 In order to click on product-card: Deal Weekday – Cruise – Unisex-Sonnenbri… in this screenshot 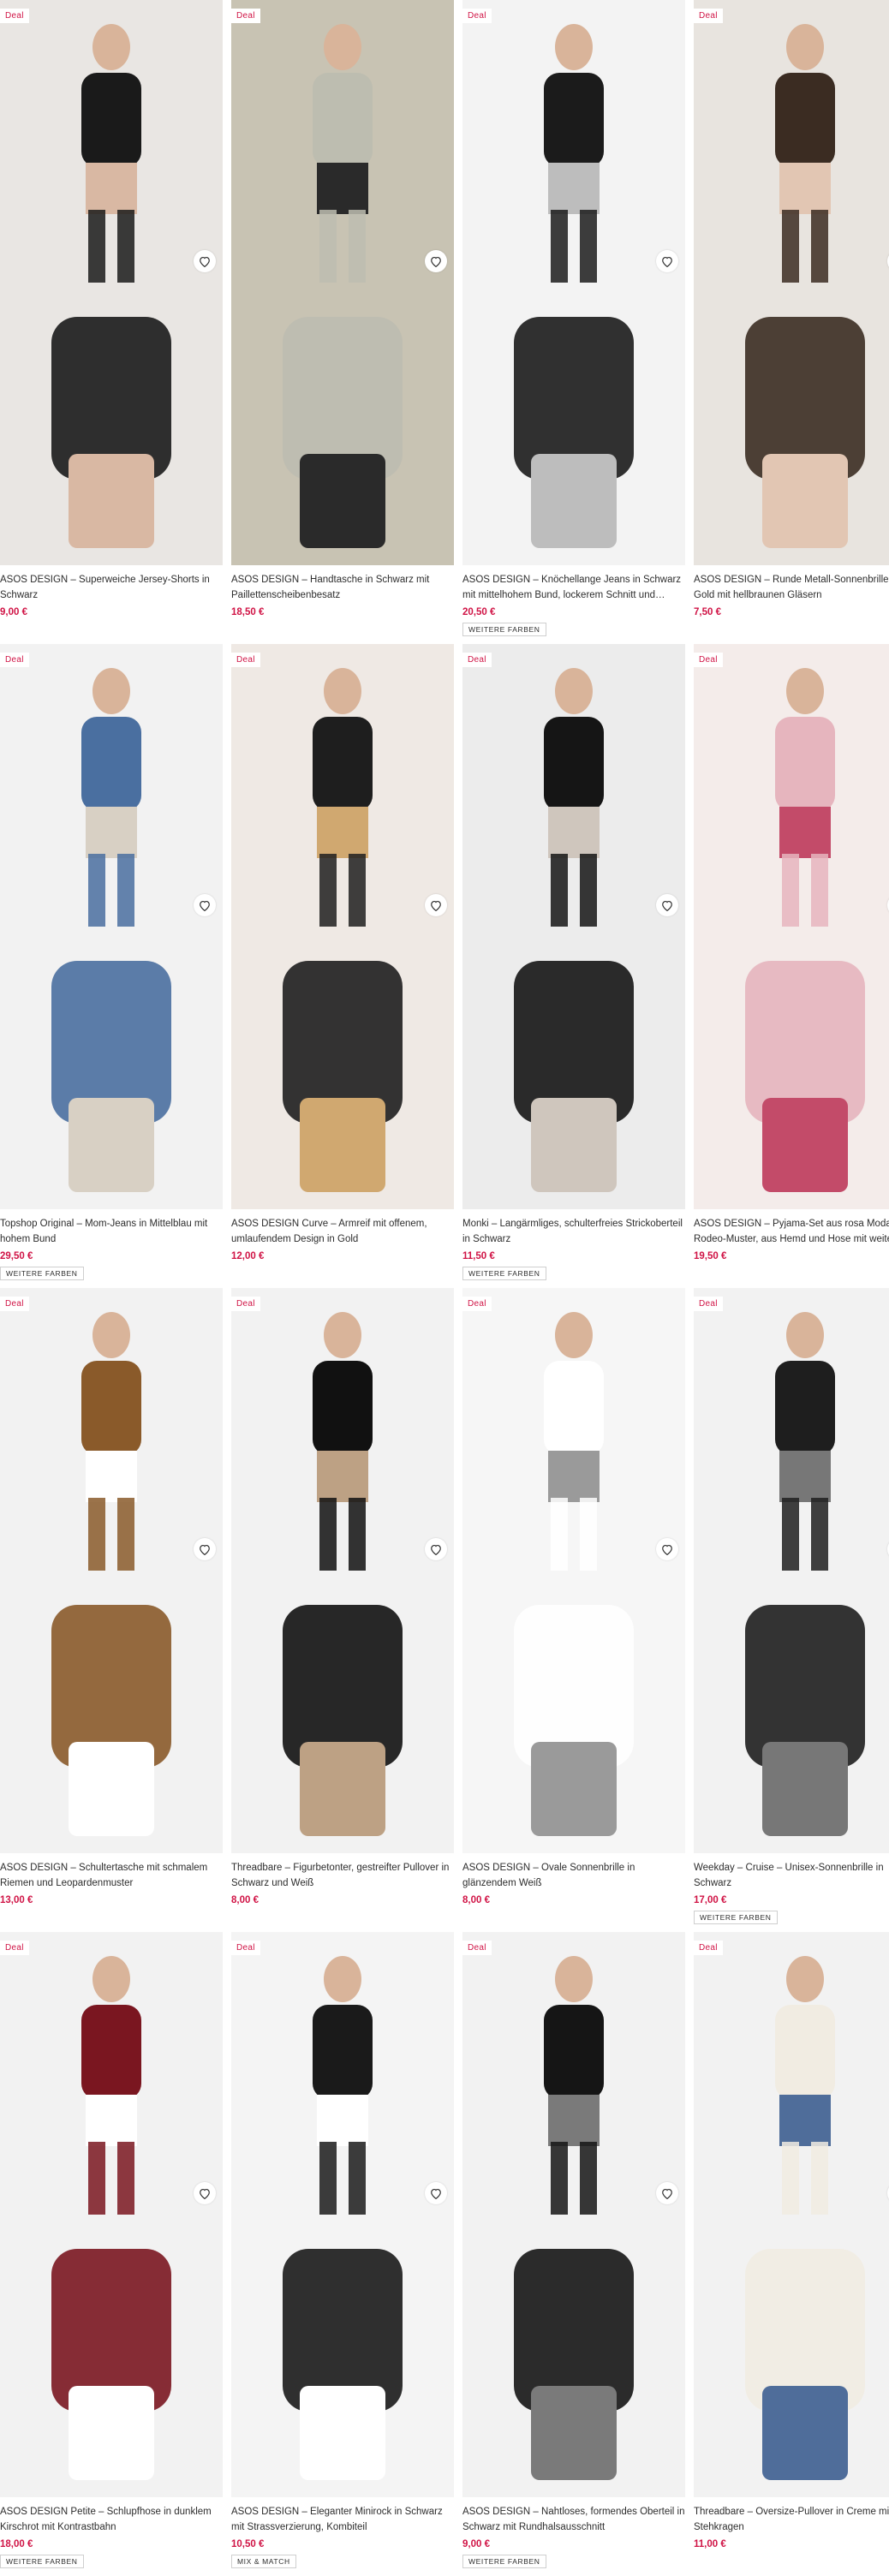, I will do `click(792, 1610)`.